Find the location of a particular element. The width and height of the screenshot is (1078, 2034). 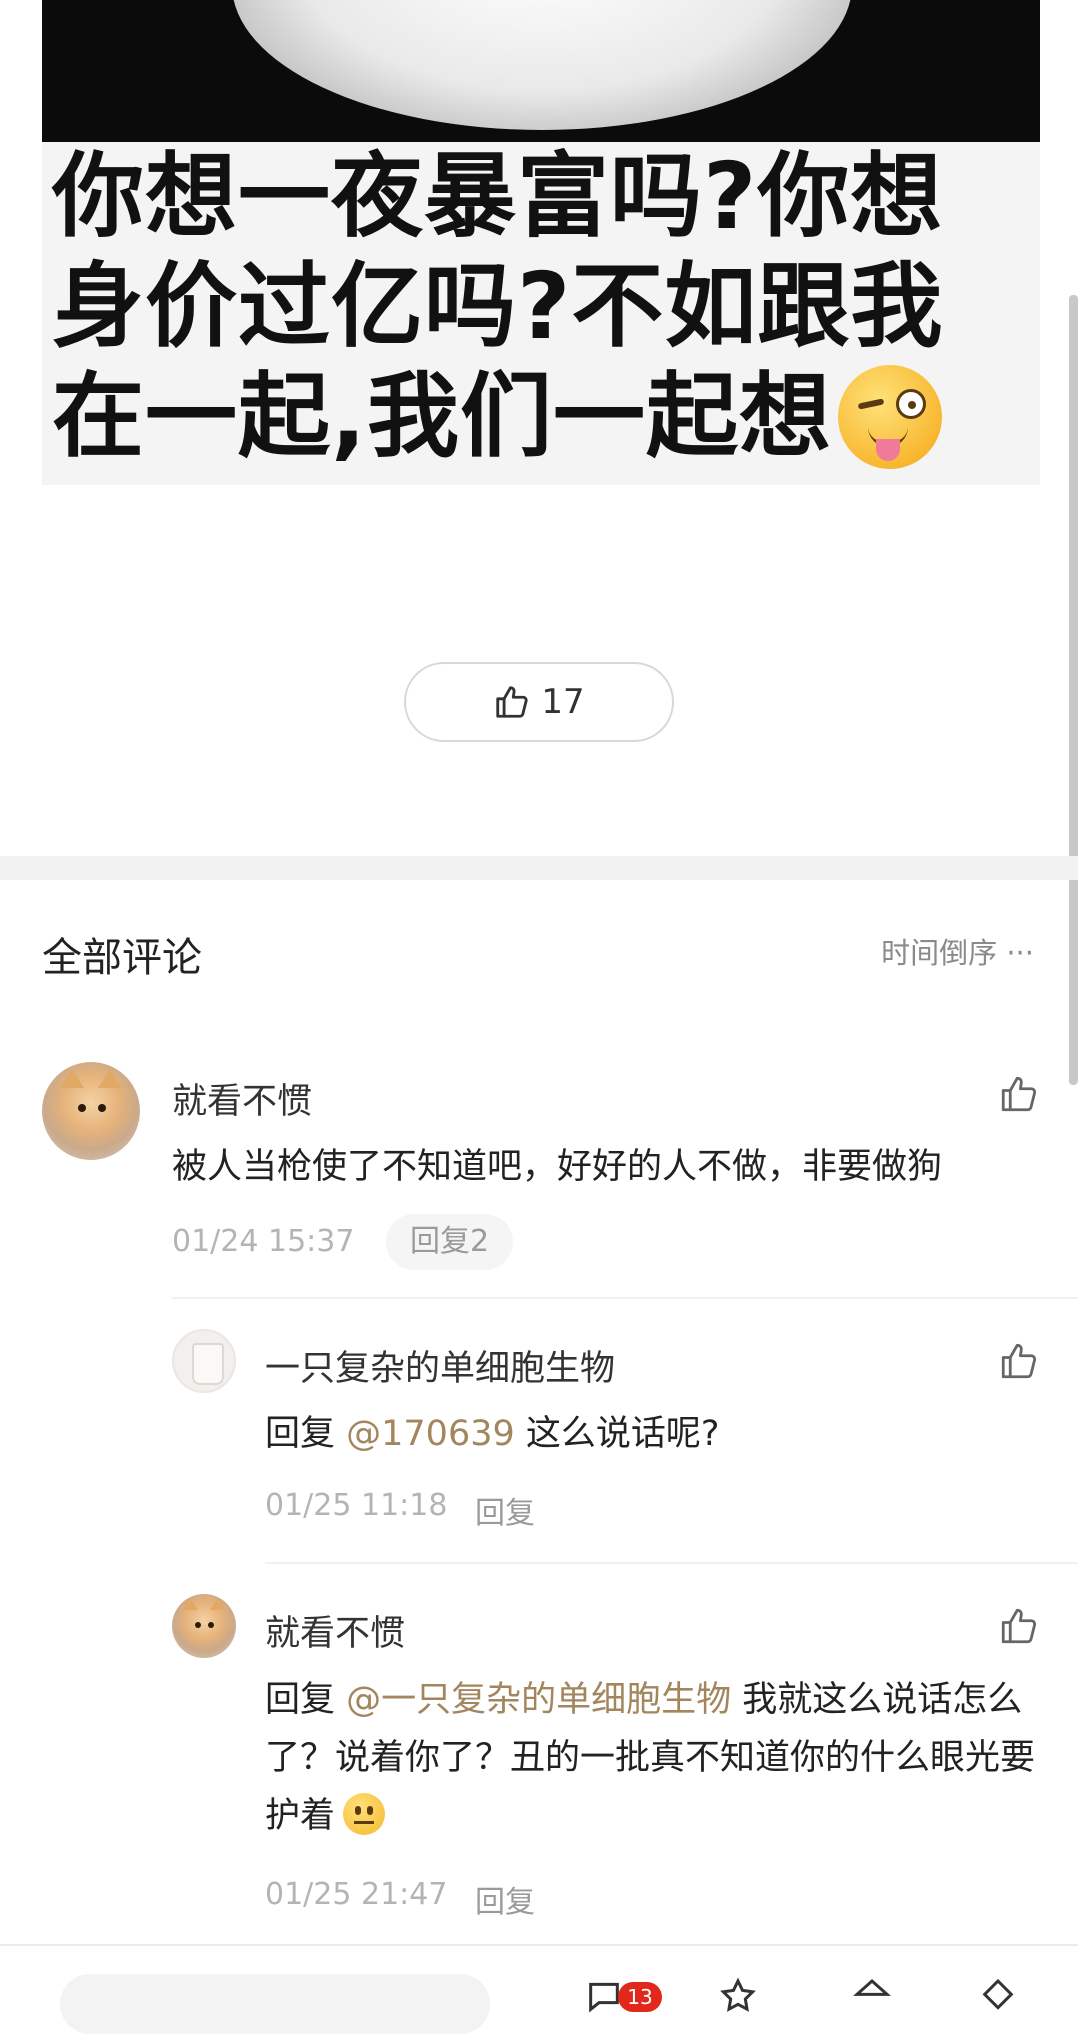

caption-line-1: 你想一夜暴富吗?你想 is located at coordinates (498, 196).